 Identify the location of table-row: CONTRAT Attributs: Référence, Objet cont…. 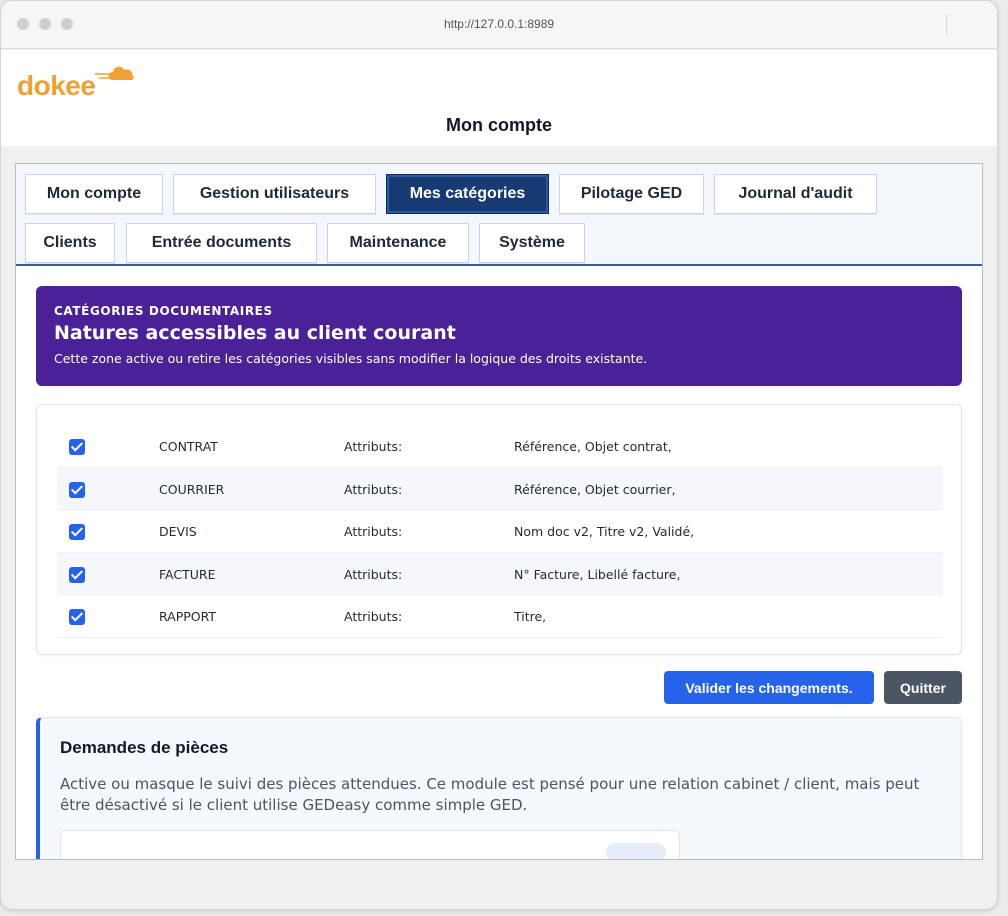
(500, 446).